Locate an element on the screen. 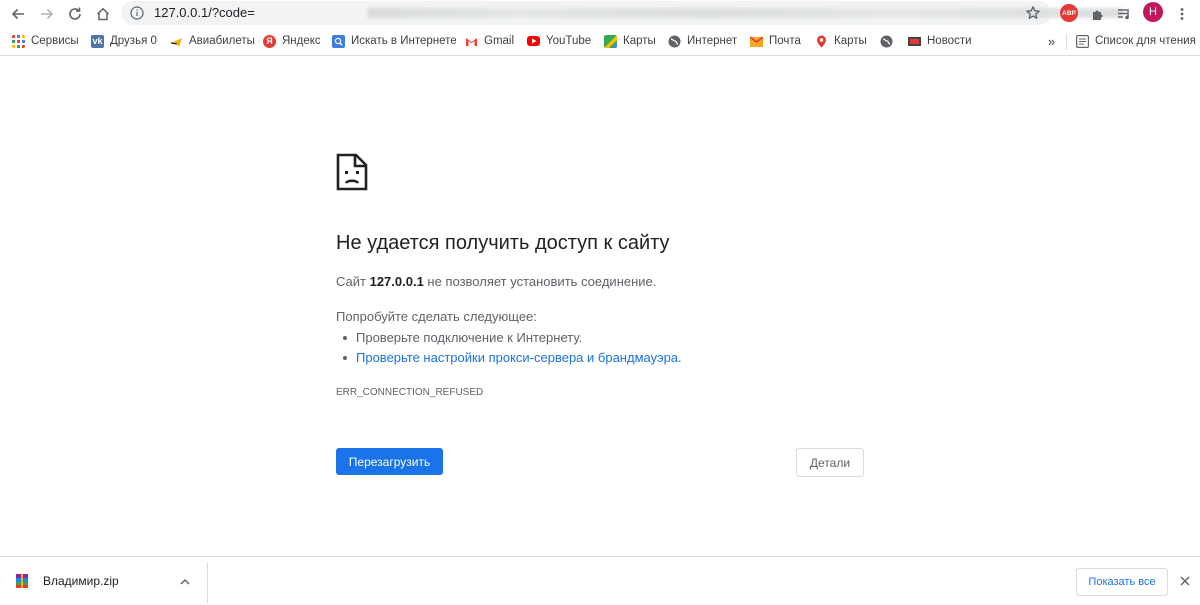 This screenshot has height=605, width=1200. bookmarks-overflow-button: » is located at coordinates (1051, 41).